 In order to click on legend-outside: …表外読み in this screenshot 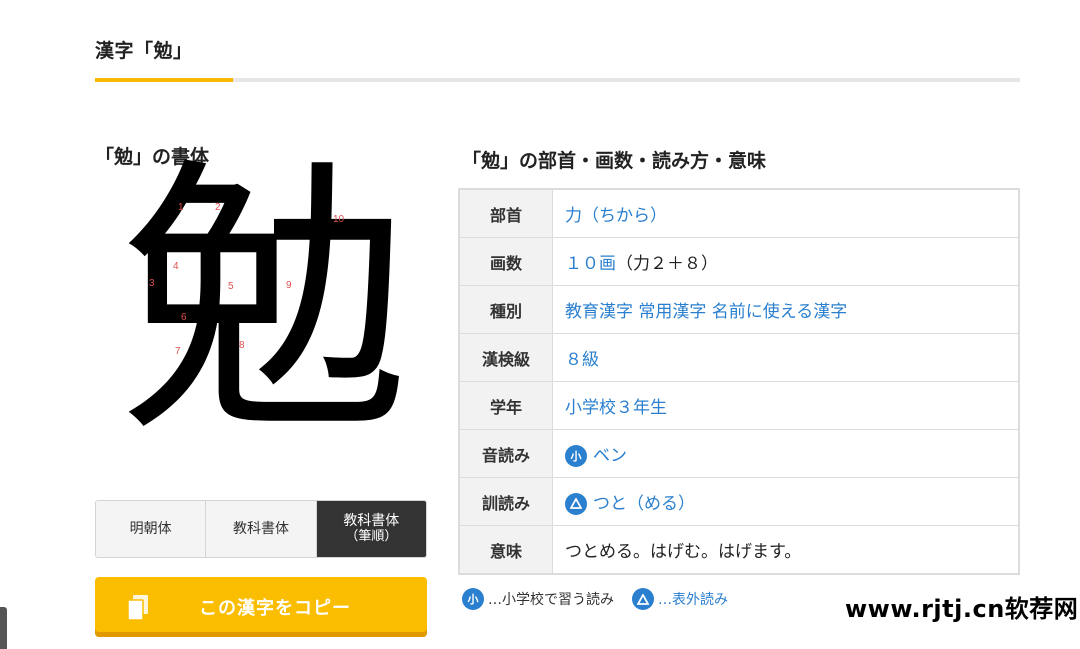, I will do `click(680, 599)`.